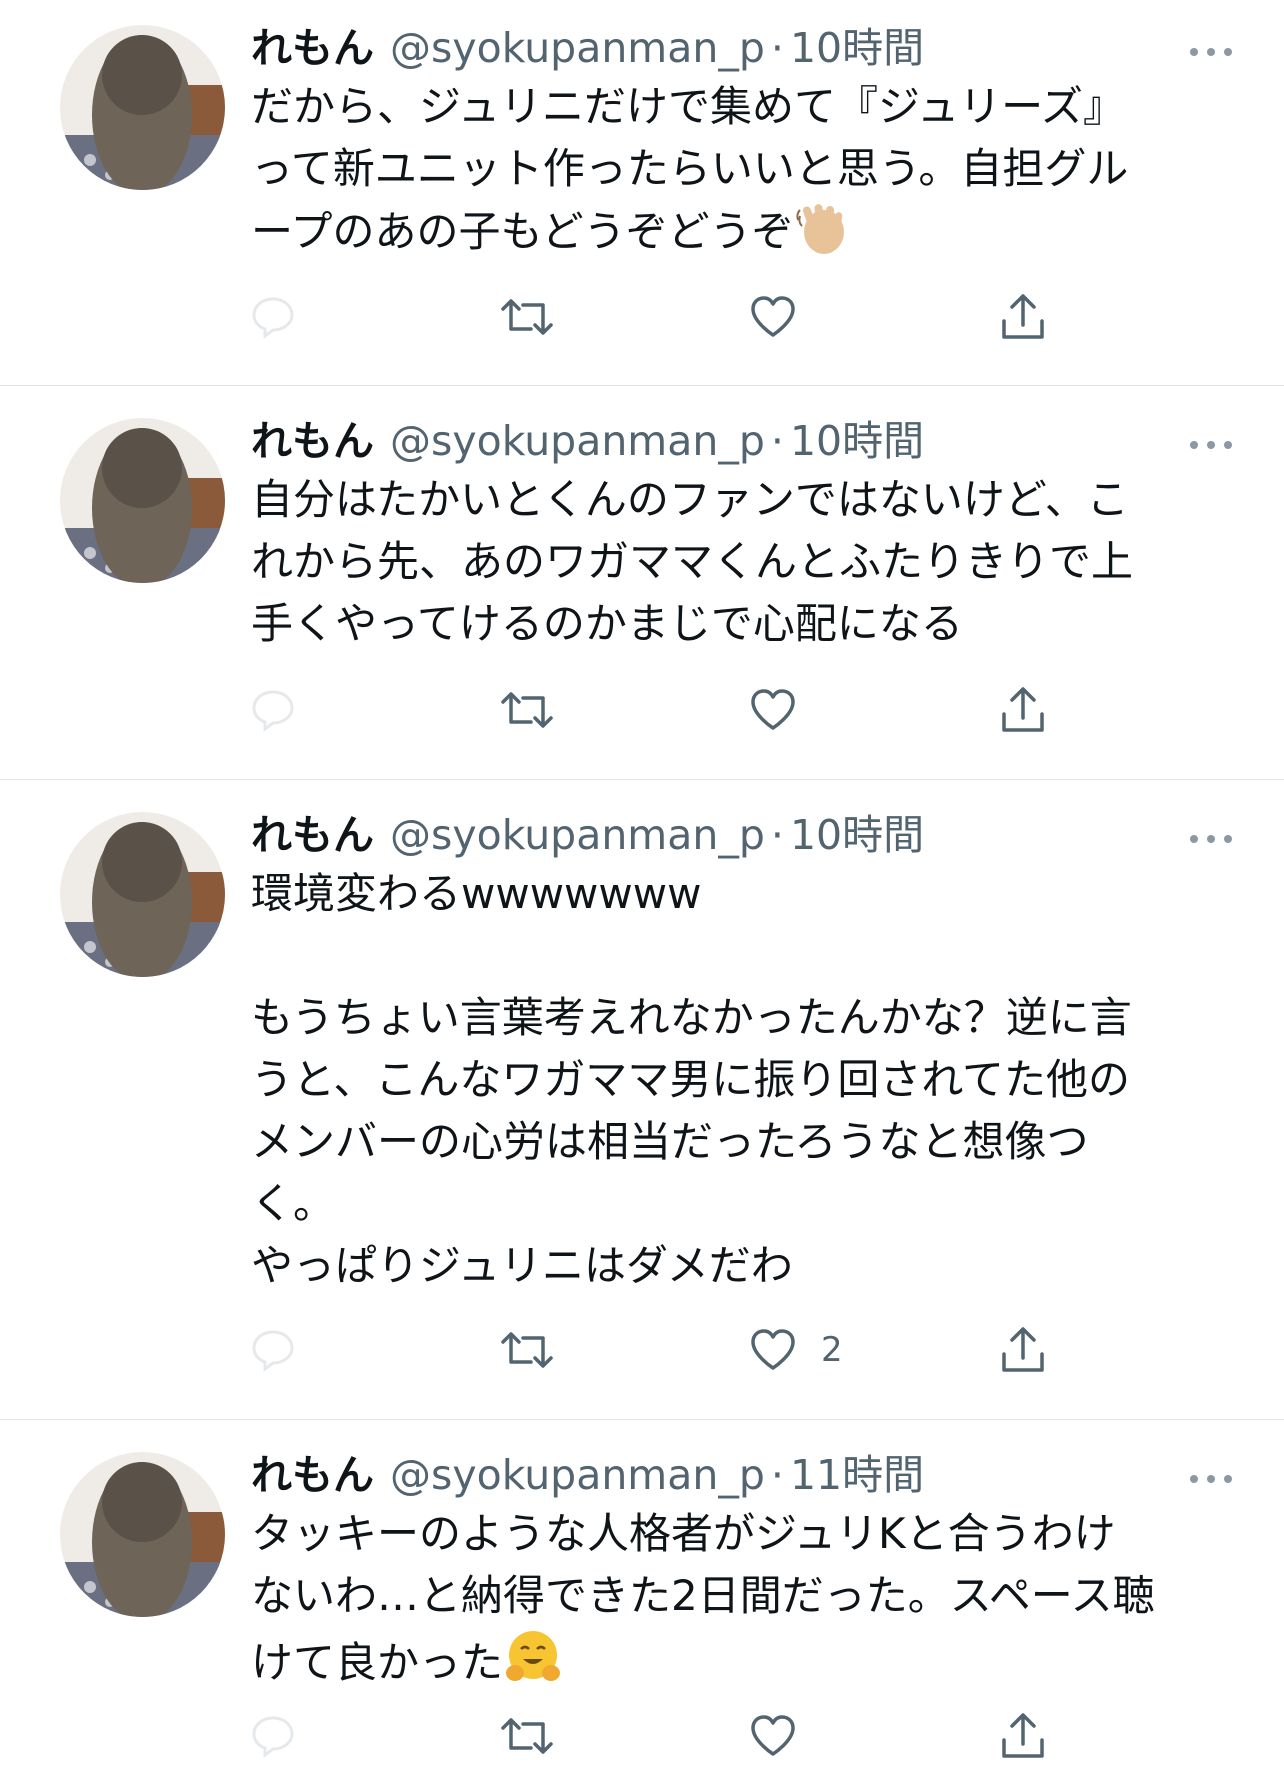  I want to click on text-line: うと、こんなワガママ男に振り回されてた他の, so click(691, 1079).